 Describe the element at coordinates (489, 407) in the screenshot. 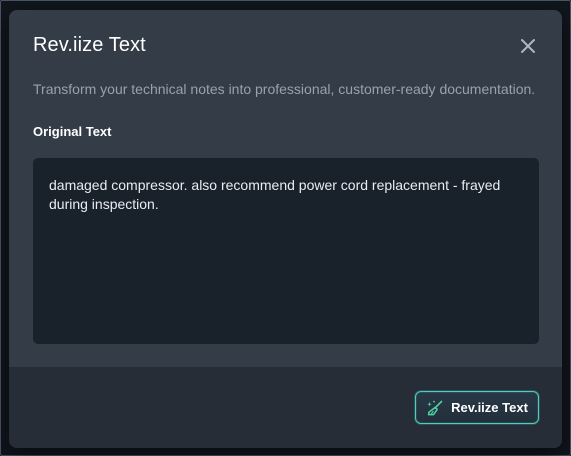

I see `revise-text-button-label: Rev.iize Text` at that location.